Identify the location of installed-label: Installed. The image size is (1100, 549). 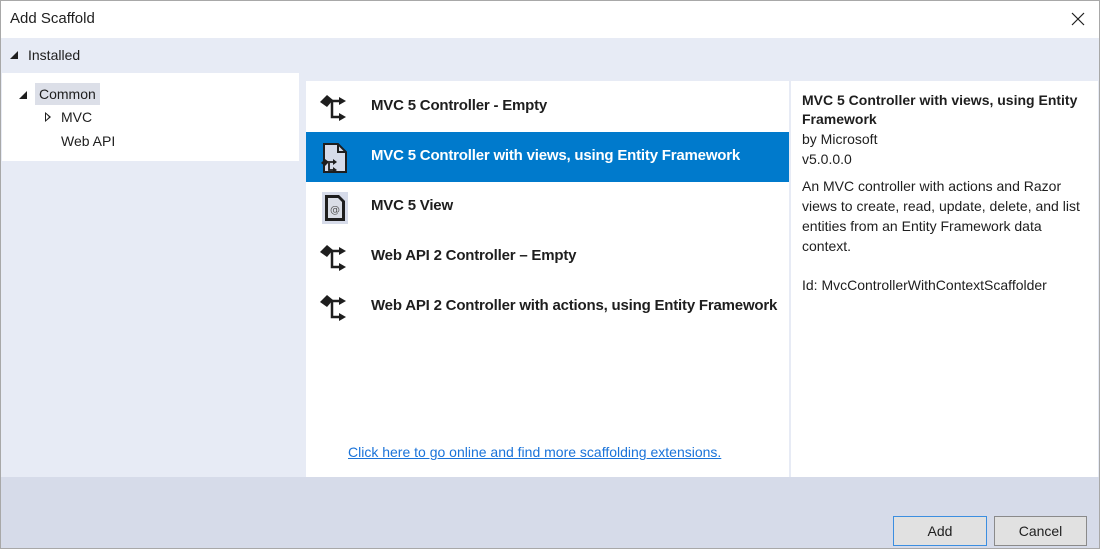
(54, 55).